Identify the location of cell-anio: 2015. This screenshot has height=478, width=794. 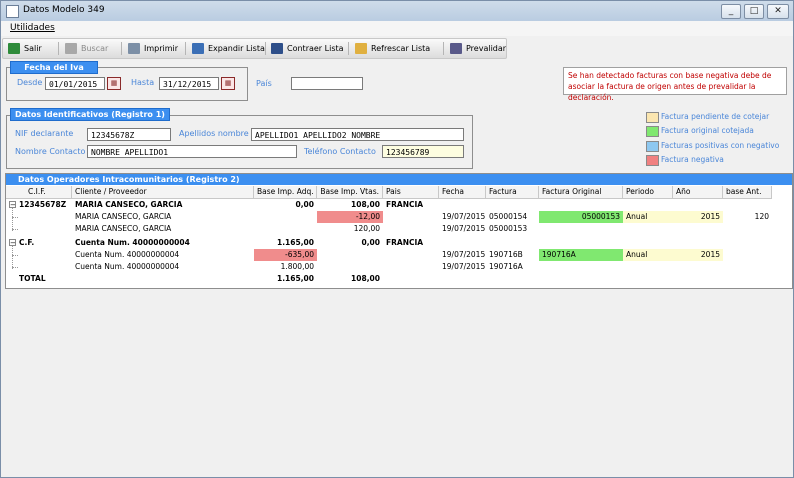
(698, 255).